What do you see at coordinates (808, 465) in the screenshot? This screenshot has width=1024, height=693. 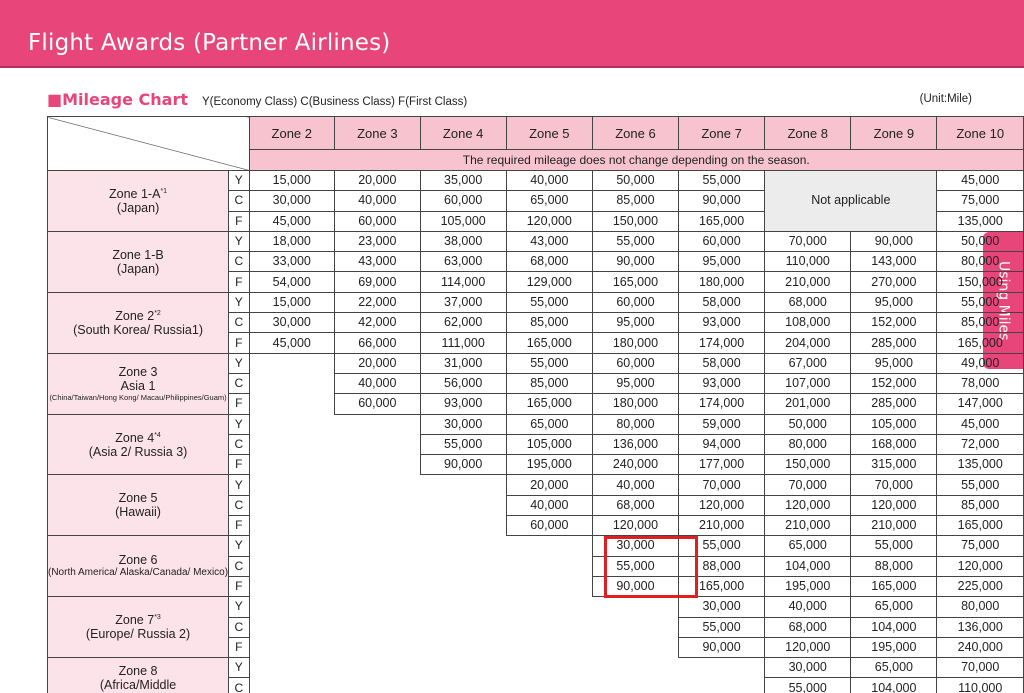 I see `mileage-cell: 150,000` at bounding box center [808, 465].